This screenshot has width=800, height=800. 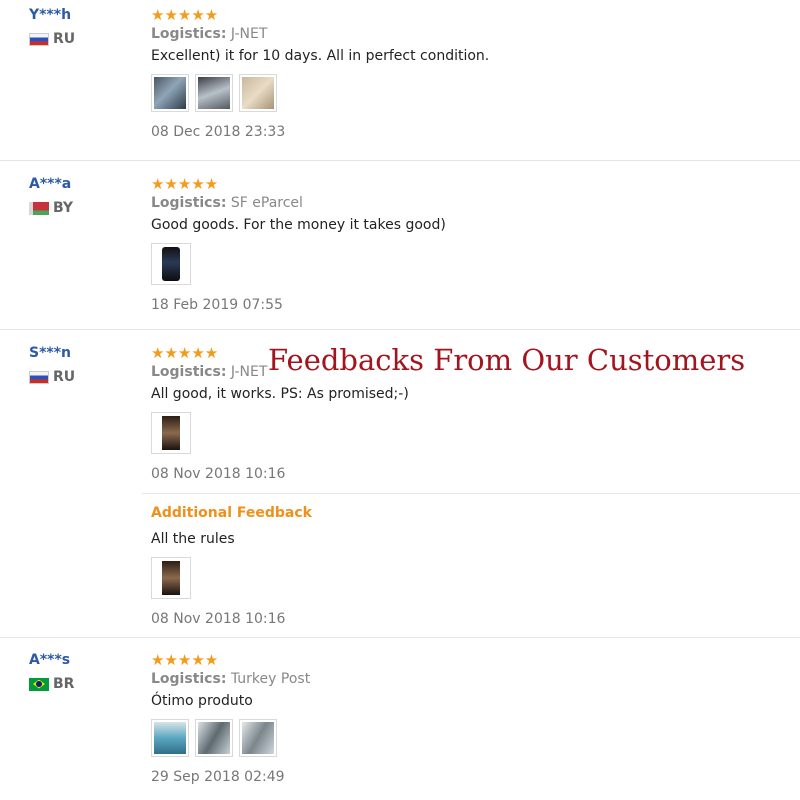 What do you see at coordinates (507, 360) in the screenshot?
I see `overlay-title: Feedbacks From Our Customers` at bounding box center [507, 360].